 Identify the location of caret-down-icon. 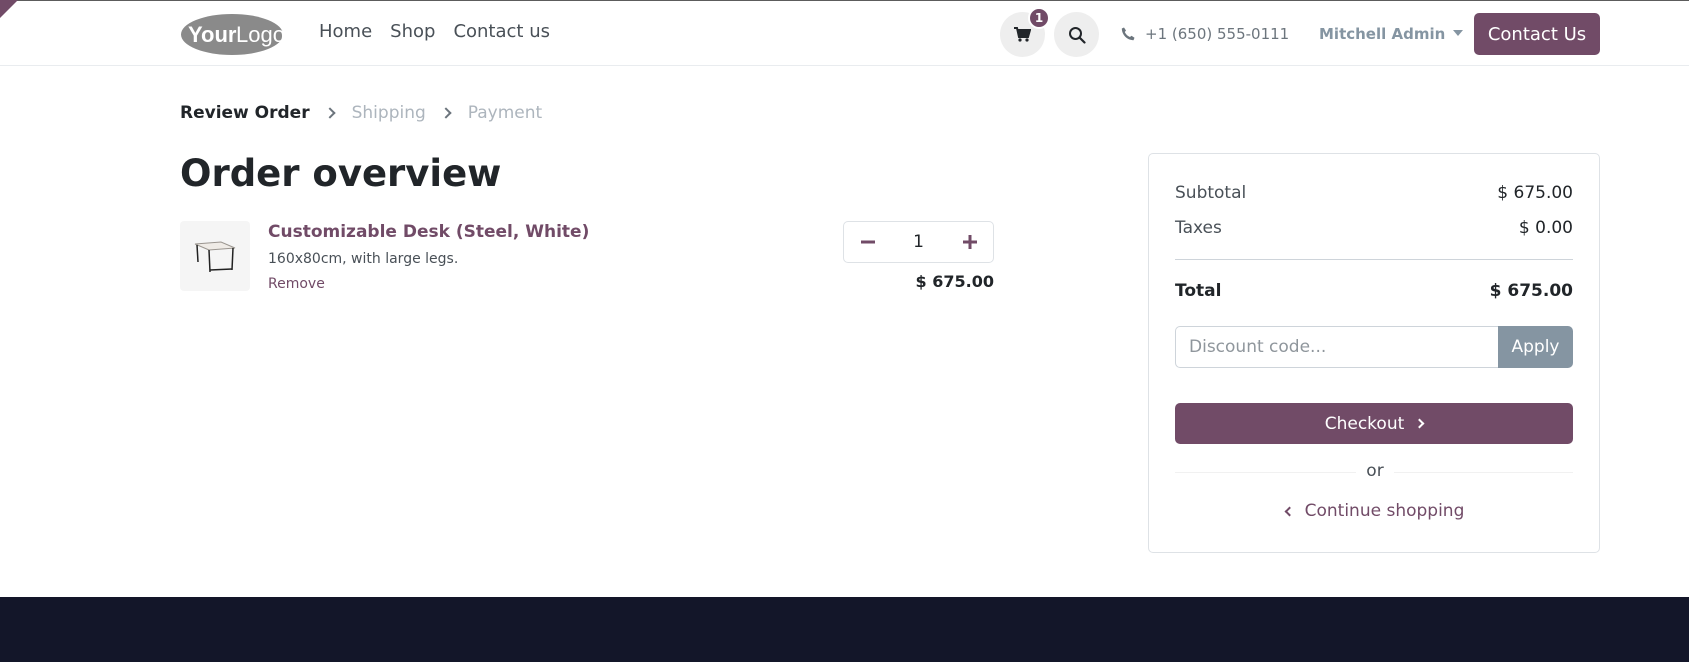
(1458, 33).